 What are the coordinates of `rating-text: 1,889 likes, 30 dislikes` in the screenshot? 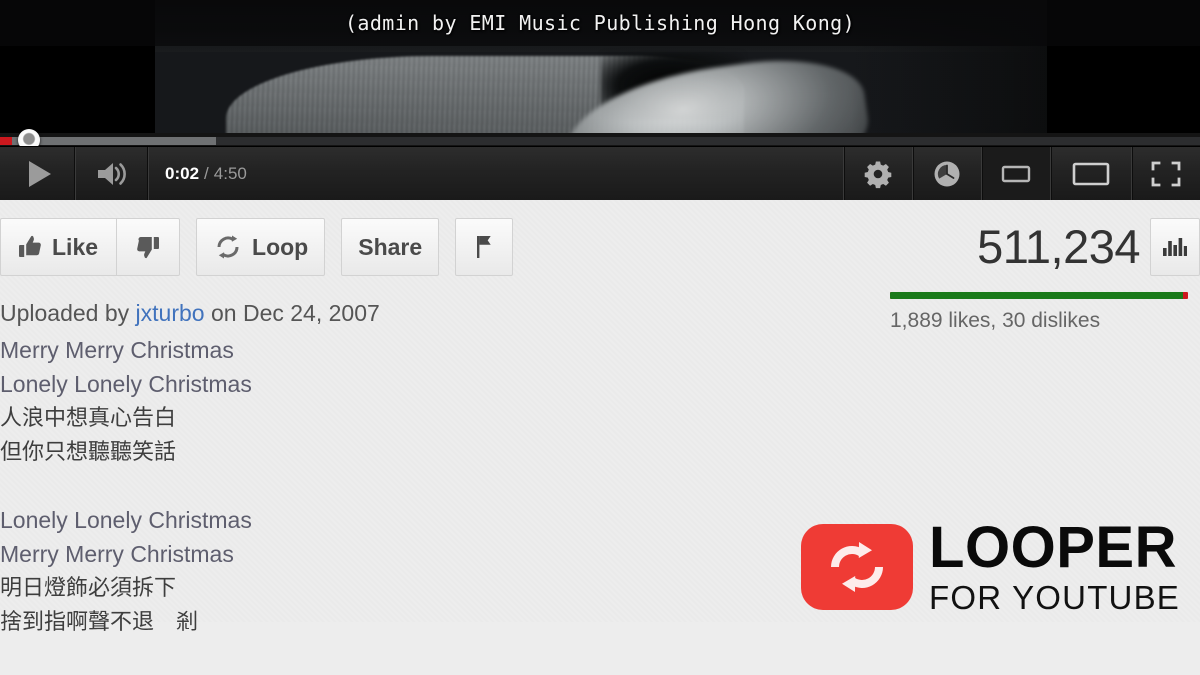 It's located at (995, 320).